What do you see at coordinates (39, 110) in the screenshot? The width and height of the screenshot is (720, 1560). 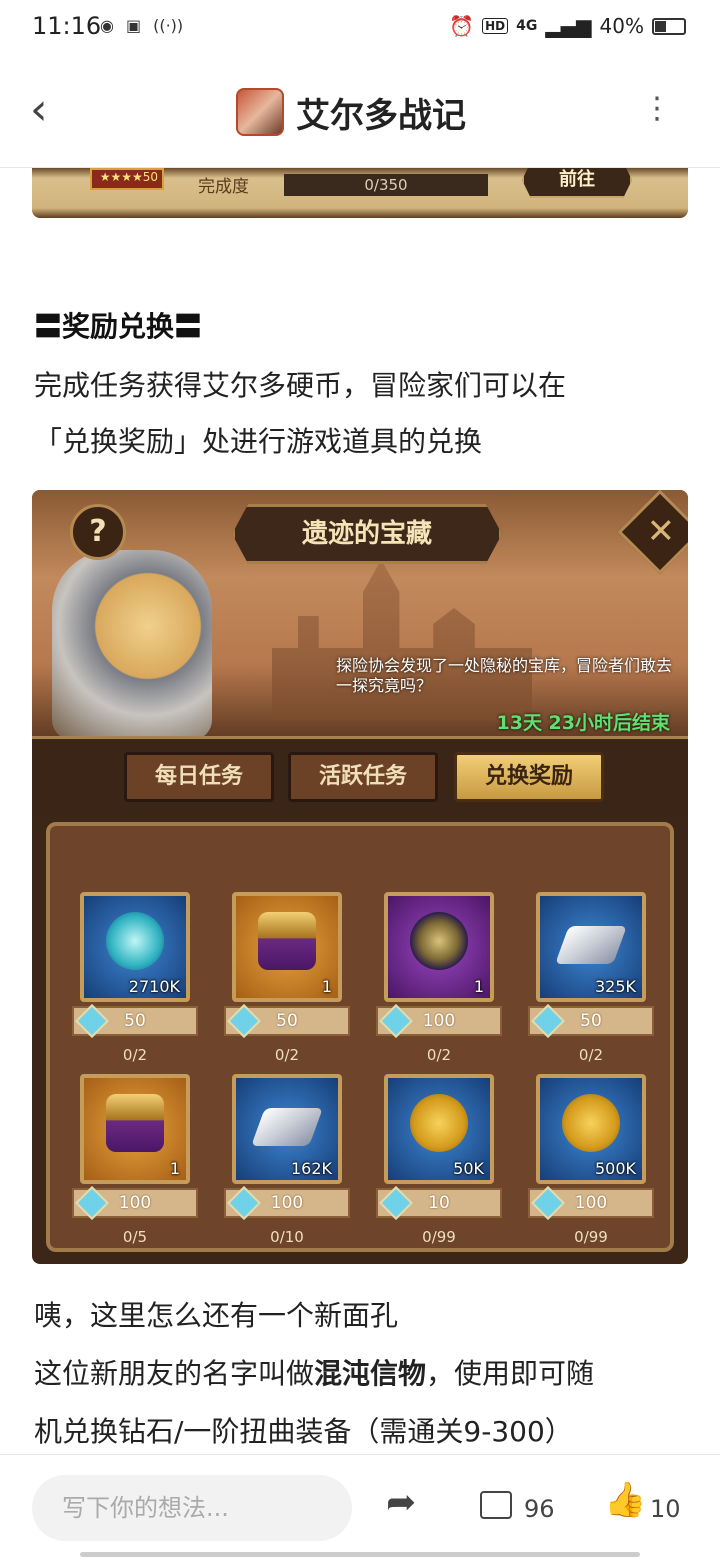 I see `back-arrow-icon: ‹` at bounding box center [39, 110].